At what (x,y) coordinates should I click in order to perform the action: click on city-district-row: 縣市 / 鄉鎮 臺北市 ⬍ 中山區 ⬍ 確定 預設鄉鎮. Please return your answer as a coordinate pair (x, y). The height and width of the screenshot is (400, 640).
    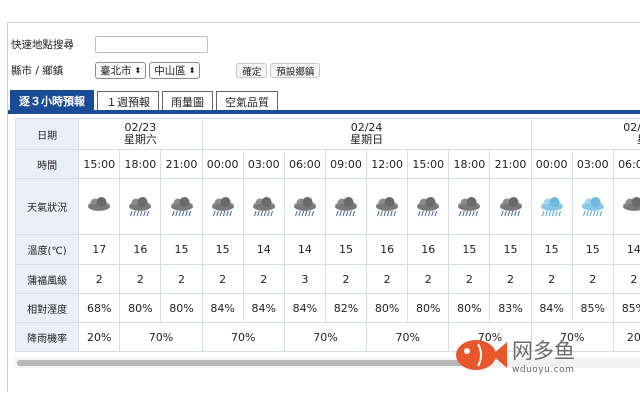
    Looking at the image, I should click on (167, 70).